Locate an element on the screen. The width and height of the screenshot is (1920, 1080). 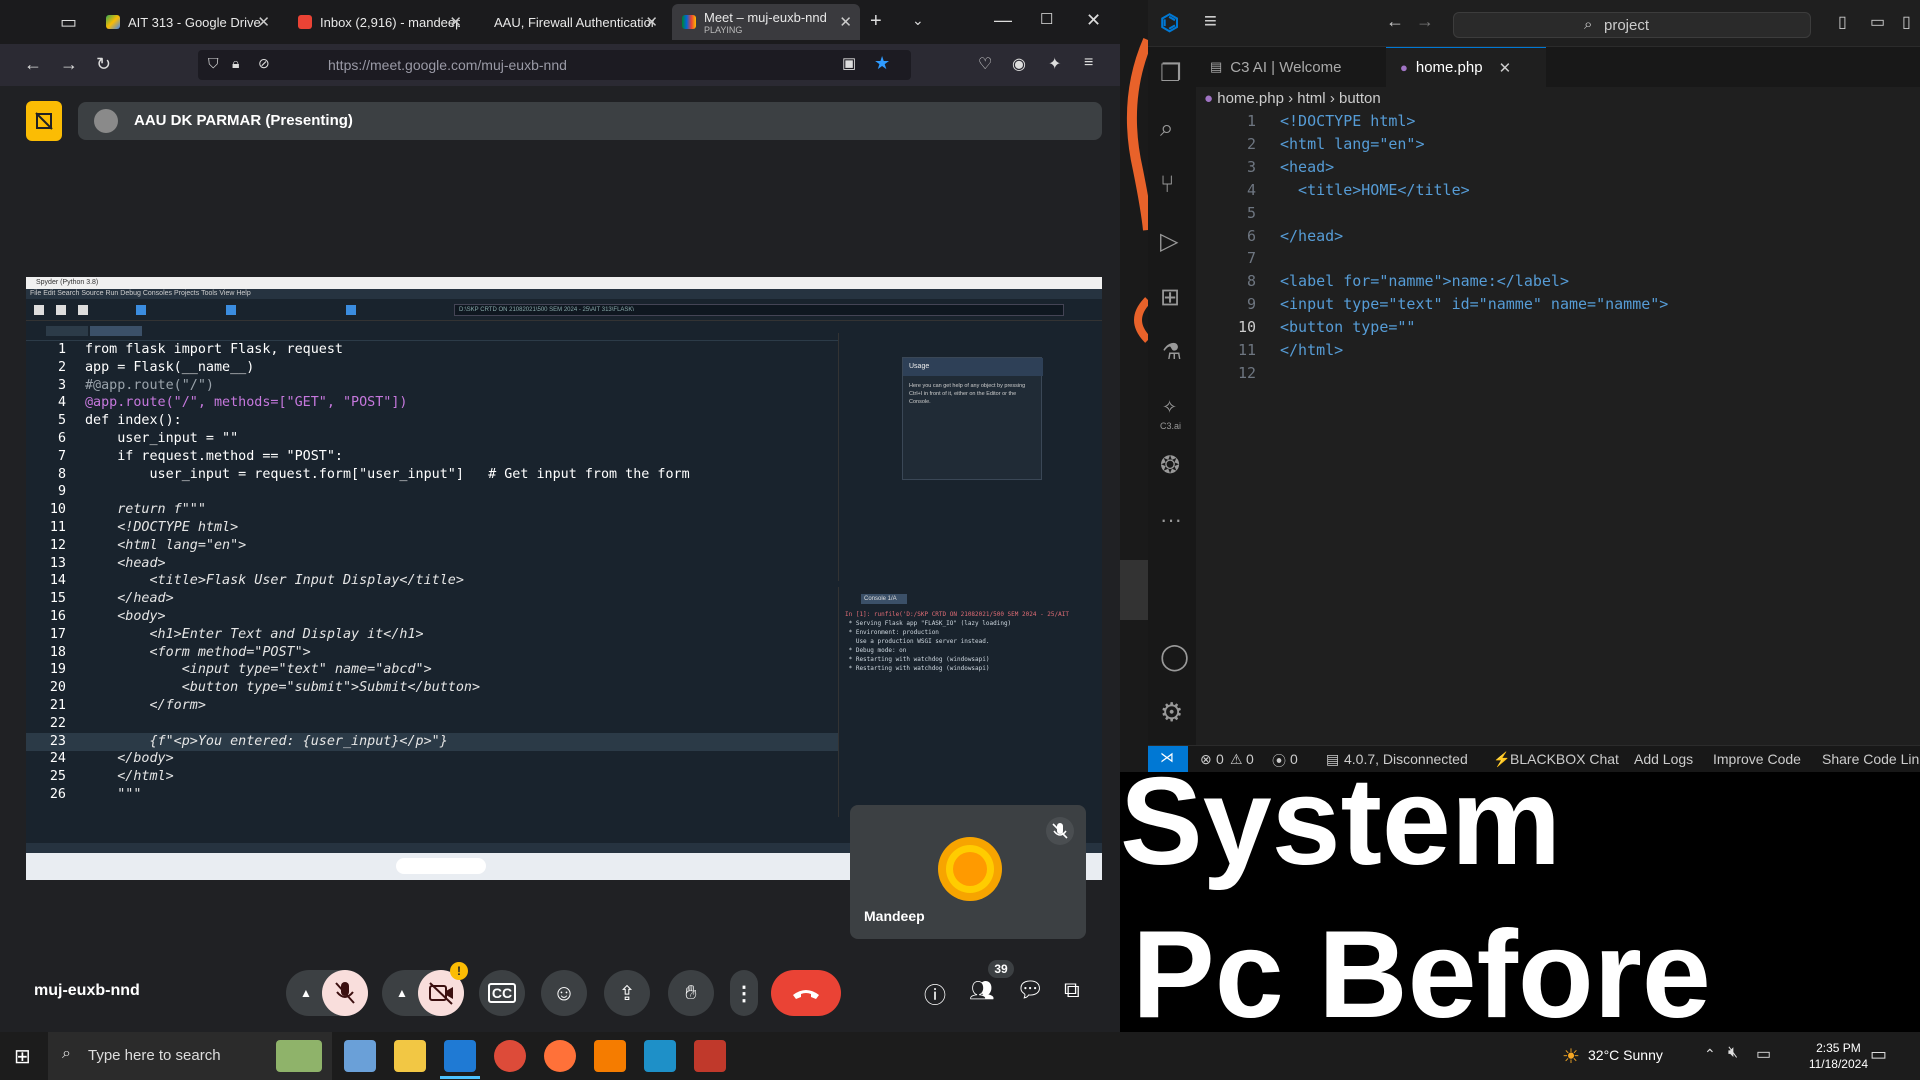
share-code-link: Share Code Lin is located at coordinates (1870, 759).